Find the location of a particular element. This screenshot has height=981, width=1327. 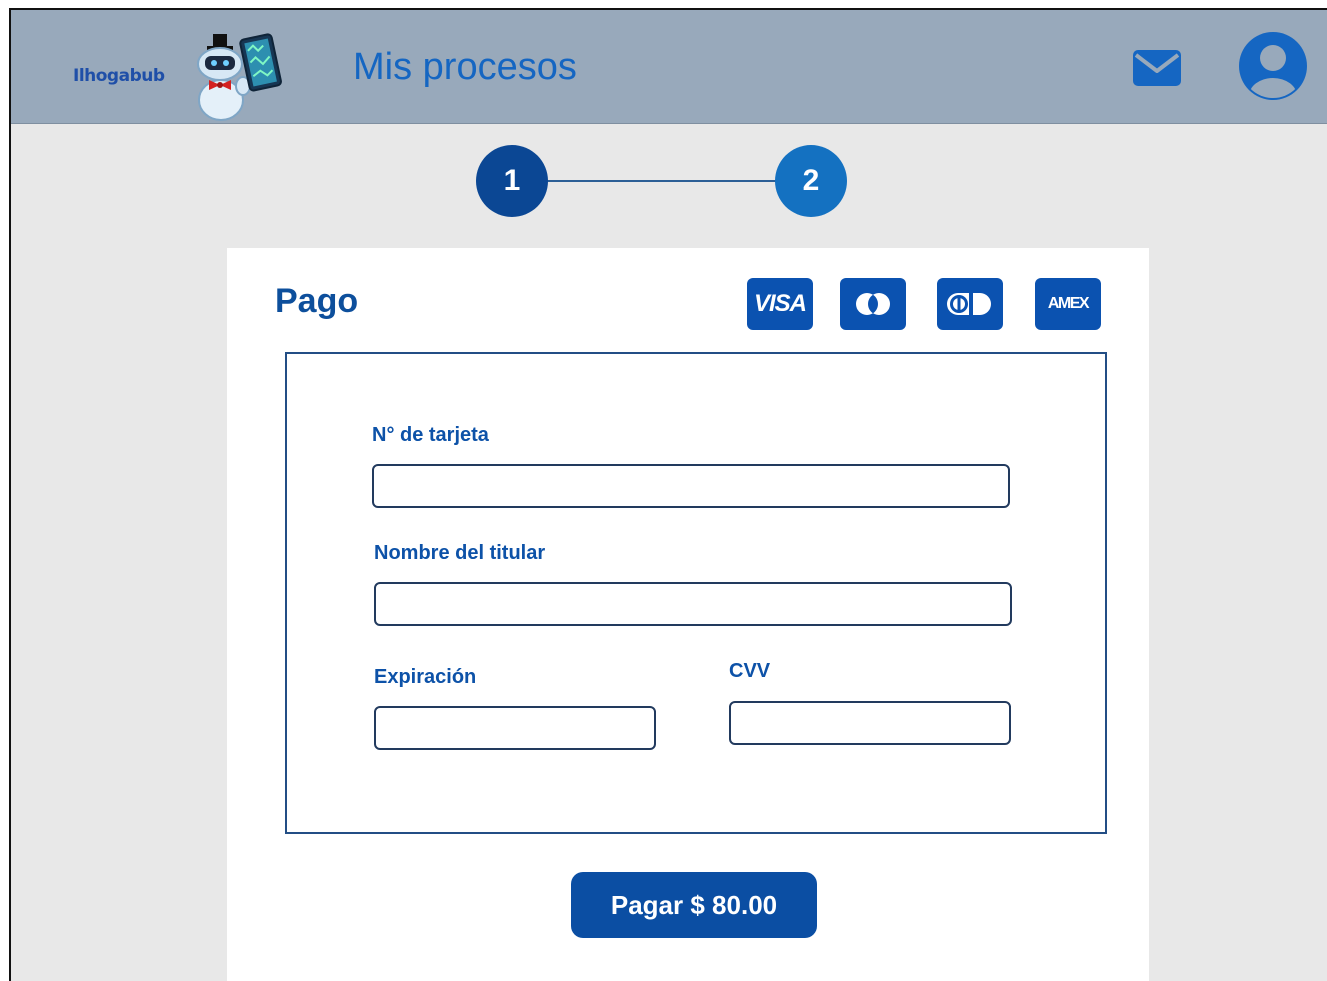

robot-mascot-icon is located at coordinates (239, 77).